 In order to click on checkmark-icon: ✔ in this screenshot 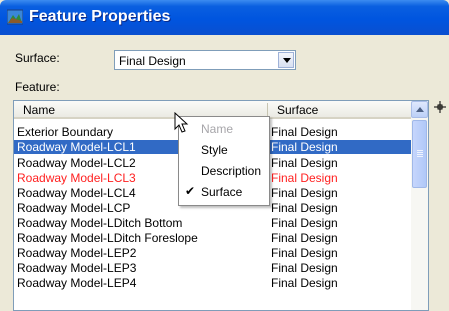, I will do `click(190, 191)`.